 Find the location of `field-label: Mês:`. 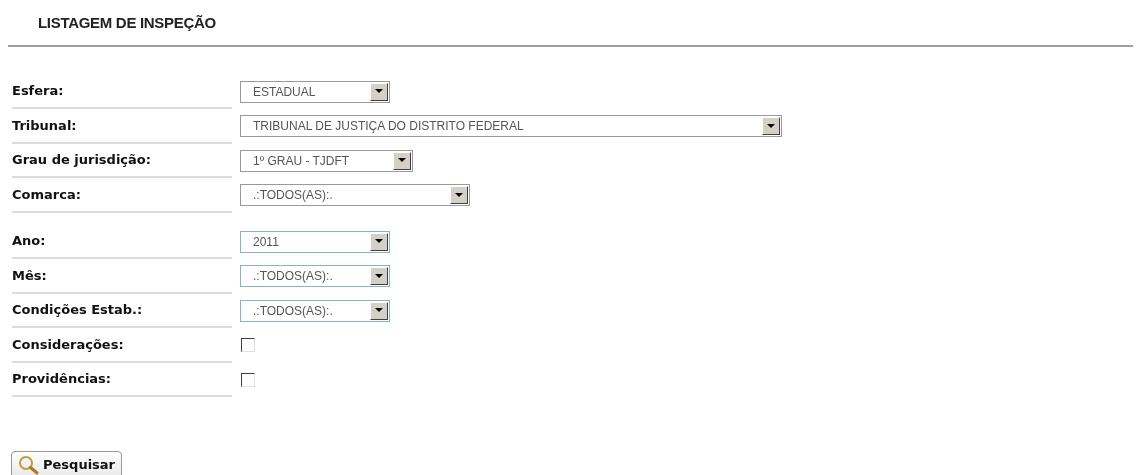

field-label: Mês: is located at coordinates (29, 275).